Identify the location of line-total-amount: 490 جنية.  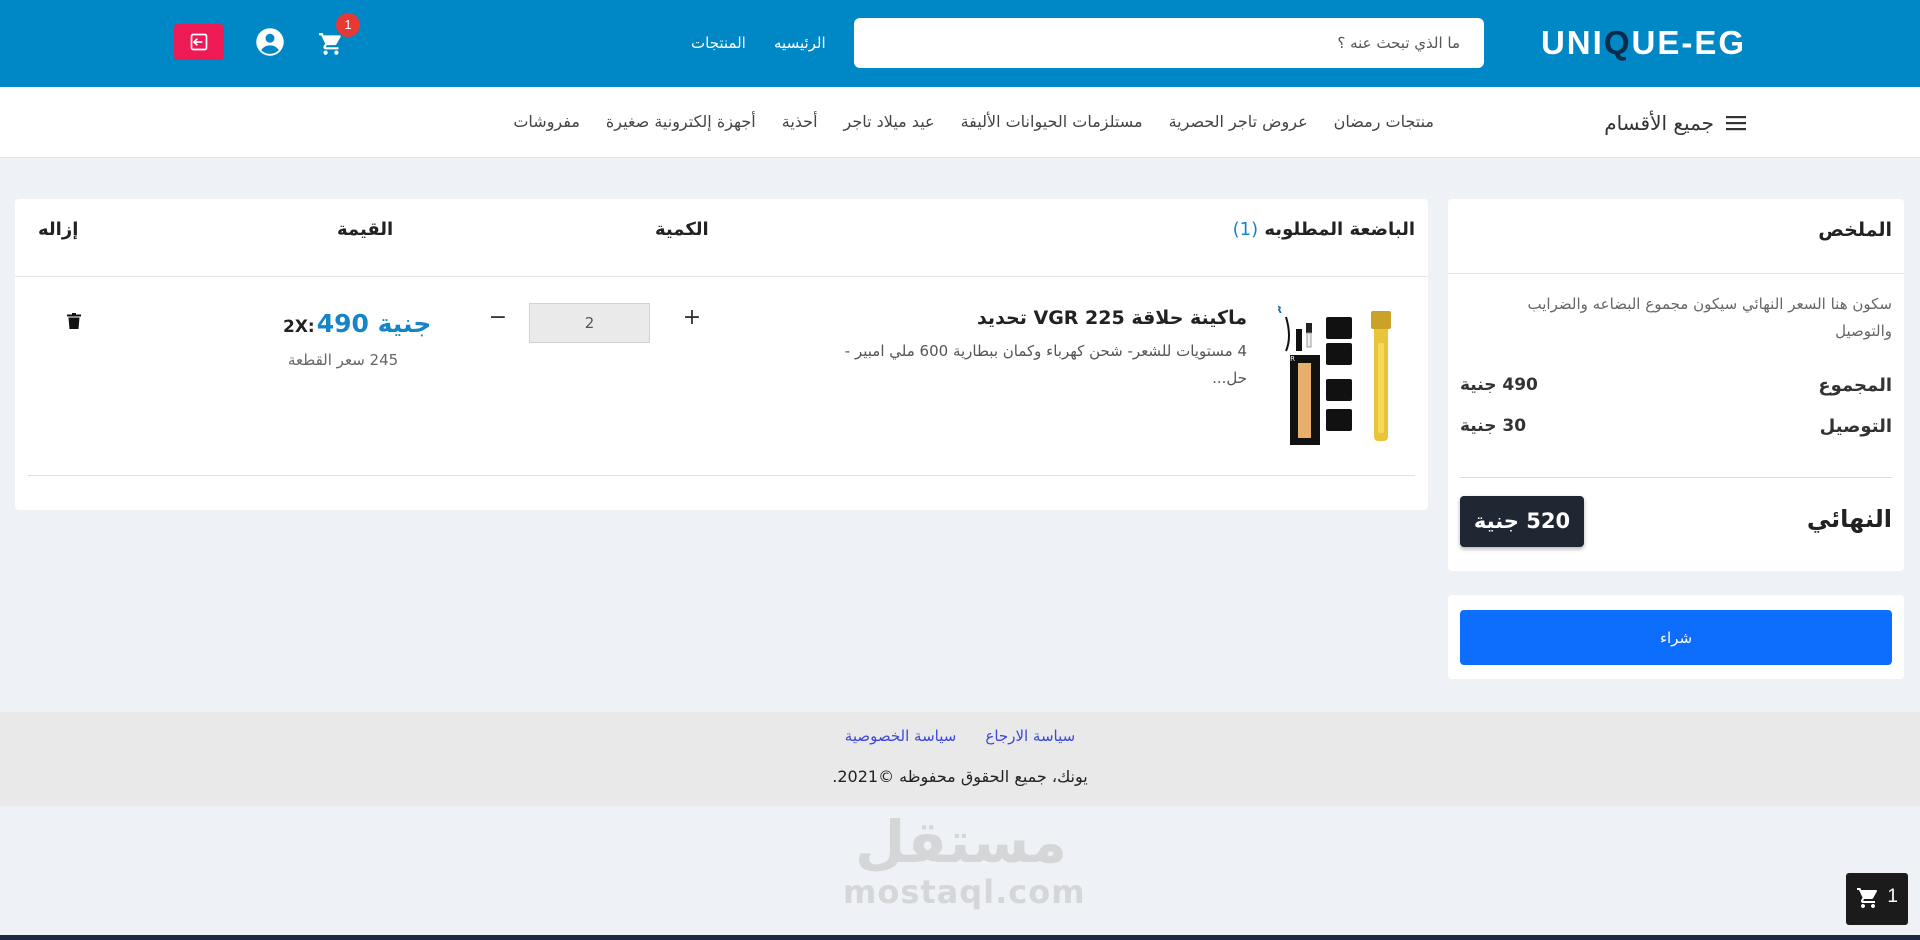
(374, 323).